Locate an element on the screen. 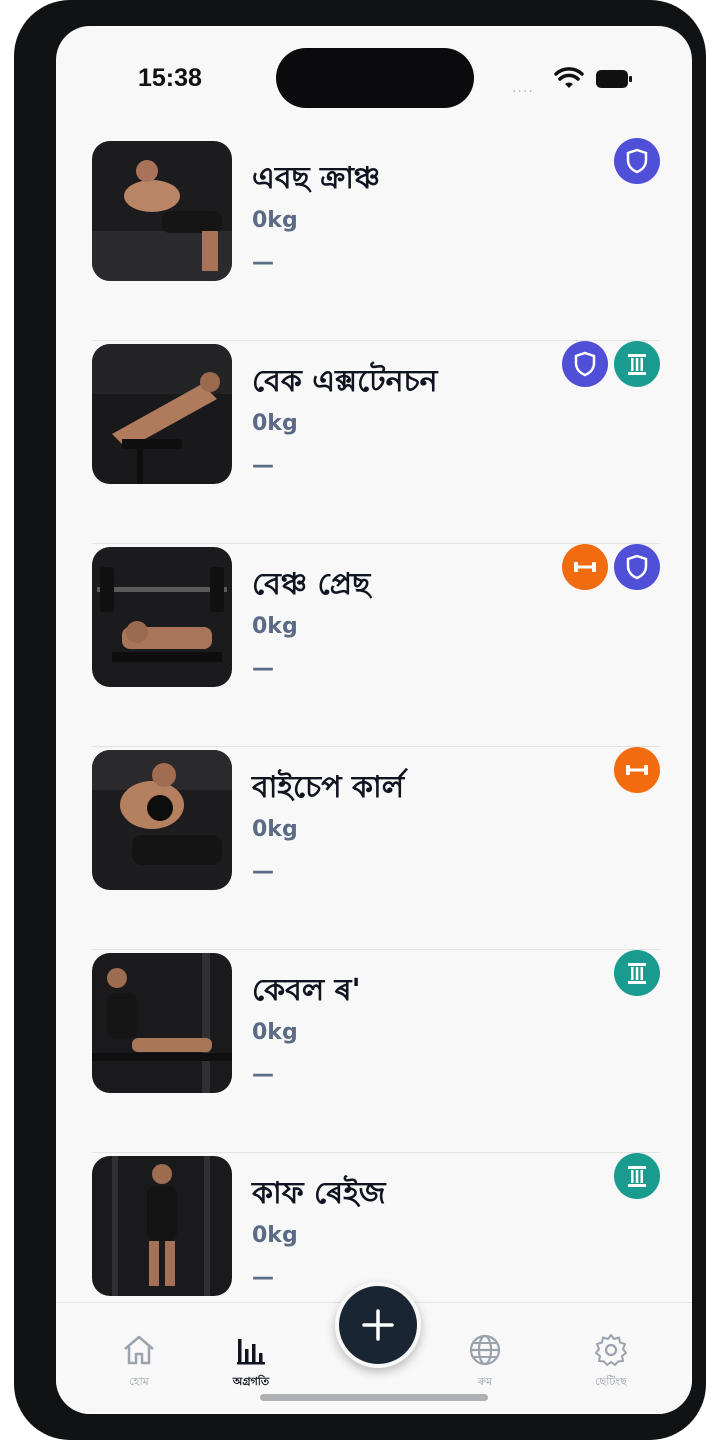  tab-label: হোম is located at coordinates (139, 1381).